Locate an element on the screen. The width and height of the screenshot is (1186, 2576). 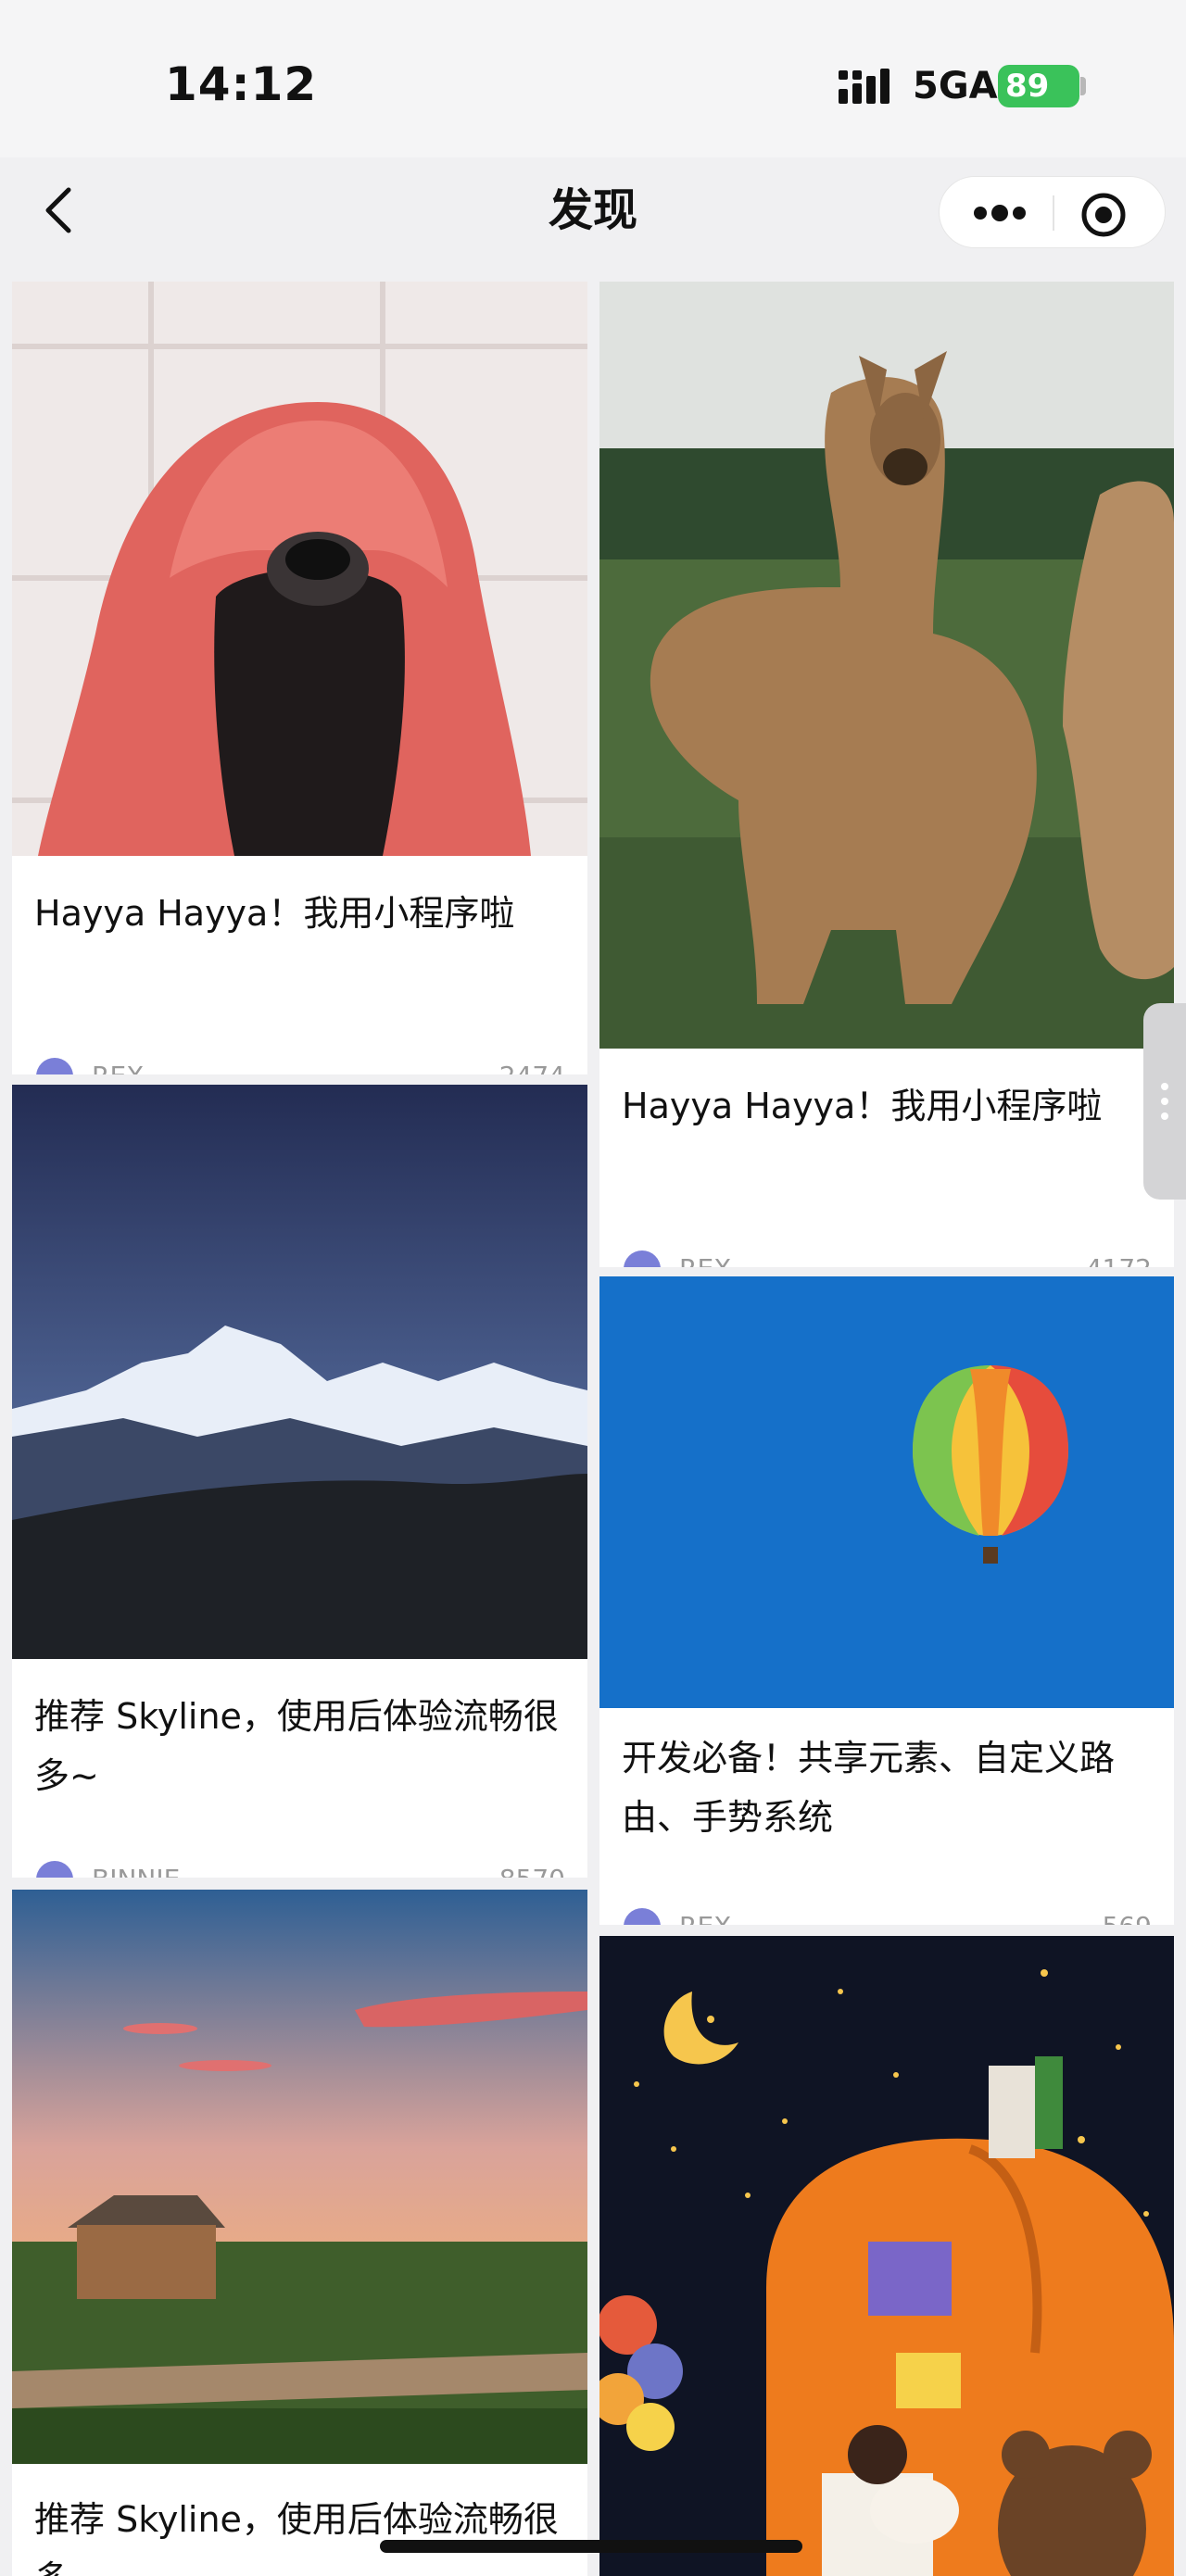
card-meta: REX 4172 is located at coordinates (888, 1255).